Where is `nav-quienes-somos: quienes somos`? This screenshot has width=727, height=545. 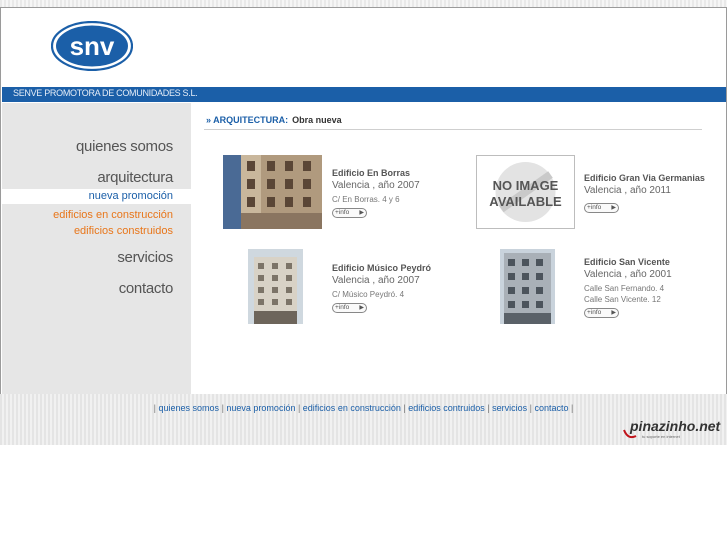 nav-quienes-somos: quienes somos is located at coordinates (124, 146).